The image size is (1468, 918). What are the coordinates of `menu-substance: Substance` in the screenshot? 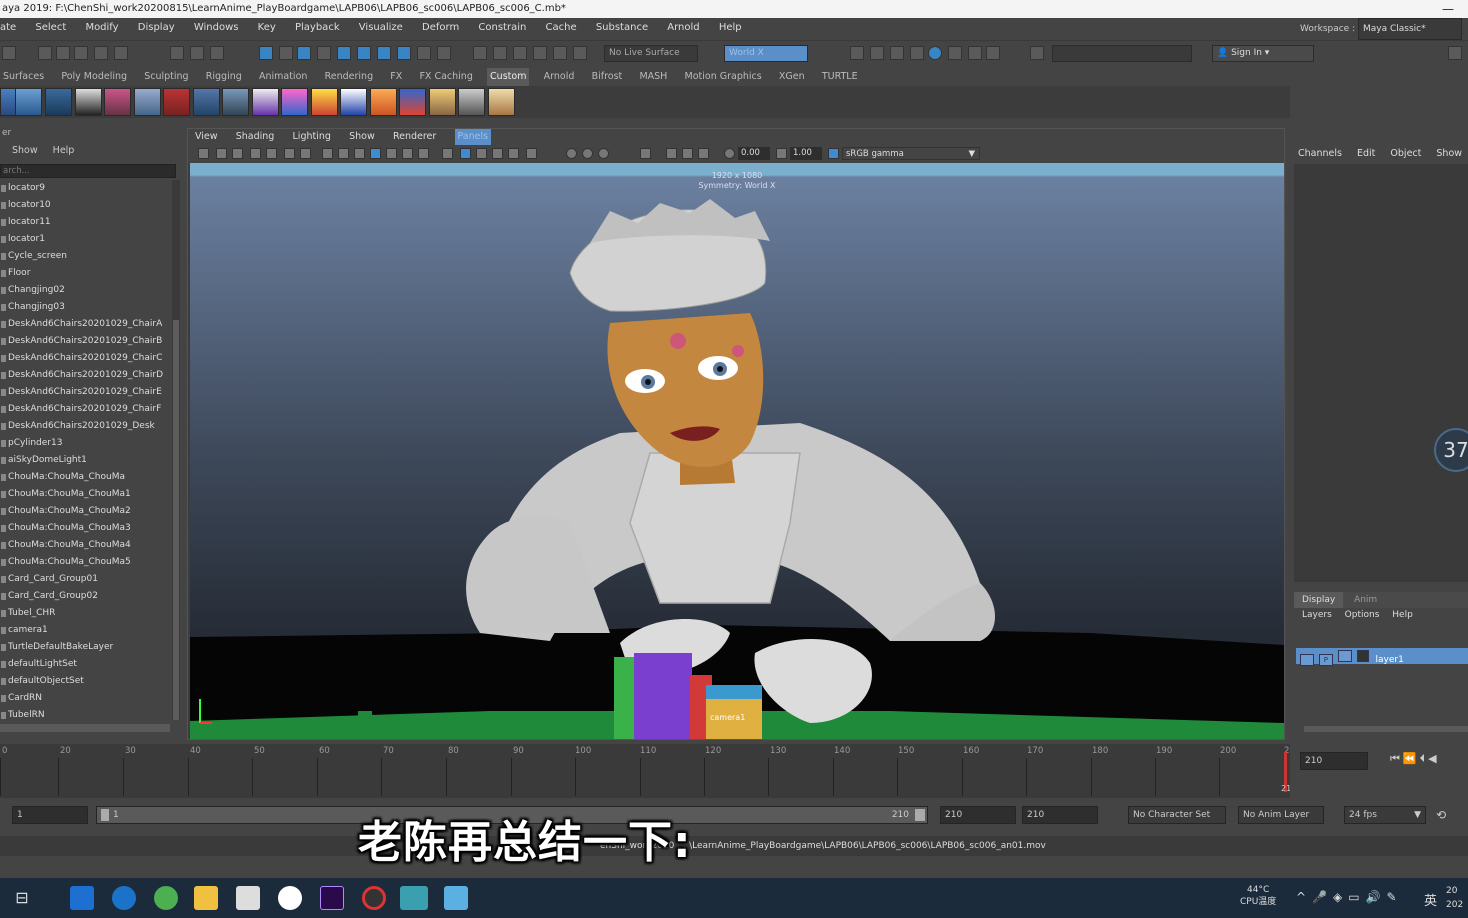 It's located at (622, 28).